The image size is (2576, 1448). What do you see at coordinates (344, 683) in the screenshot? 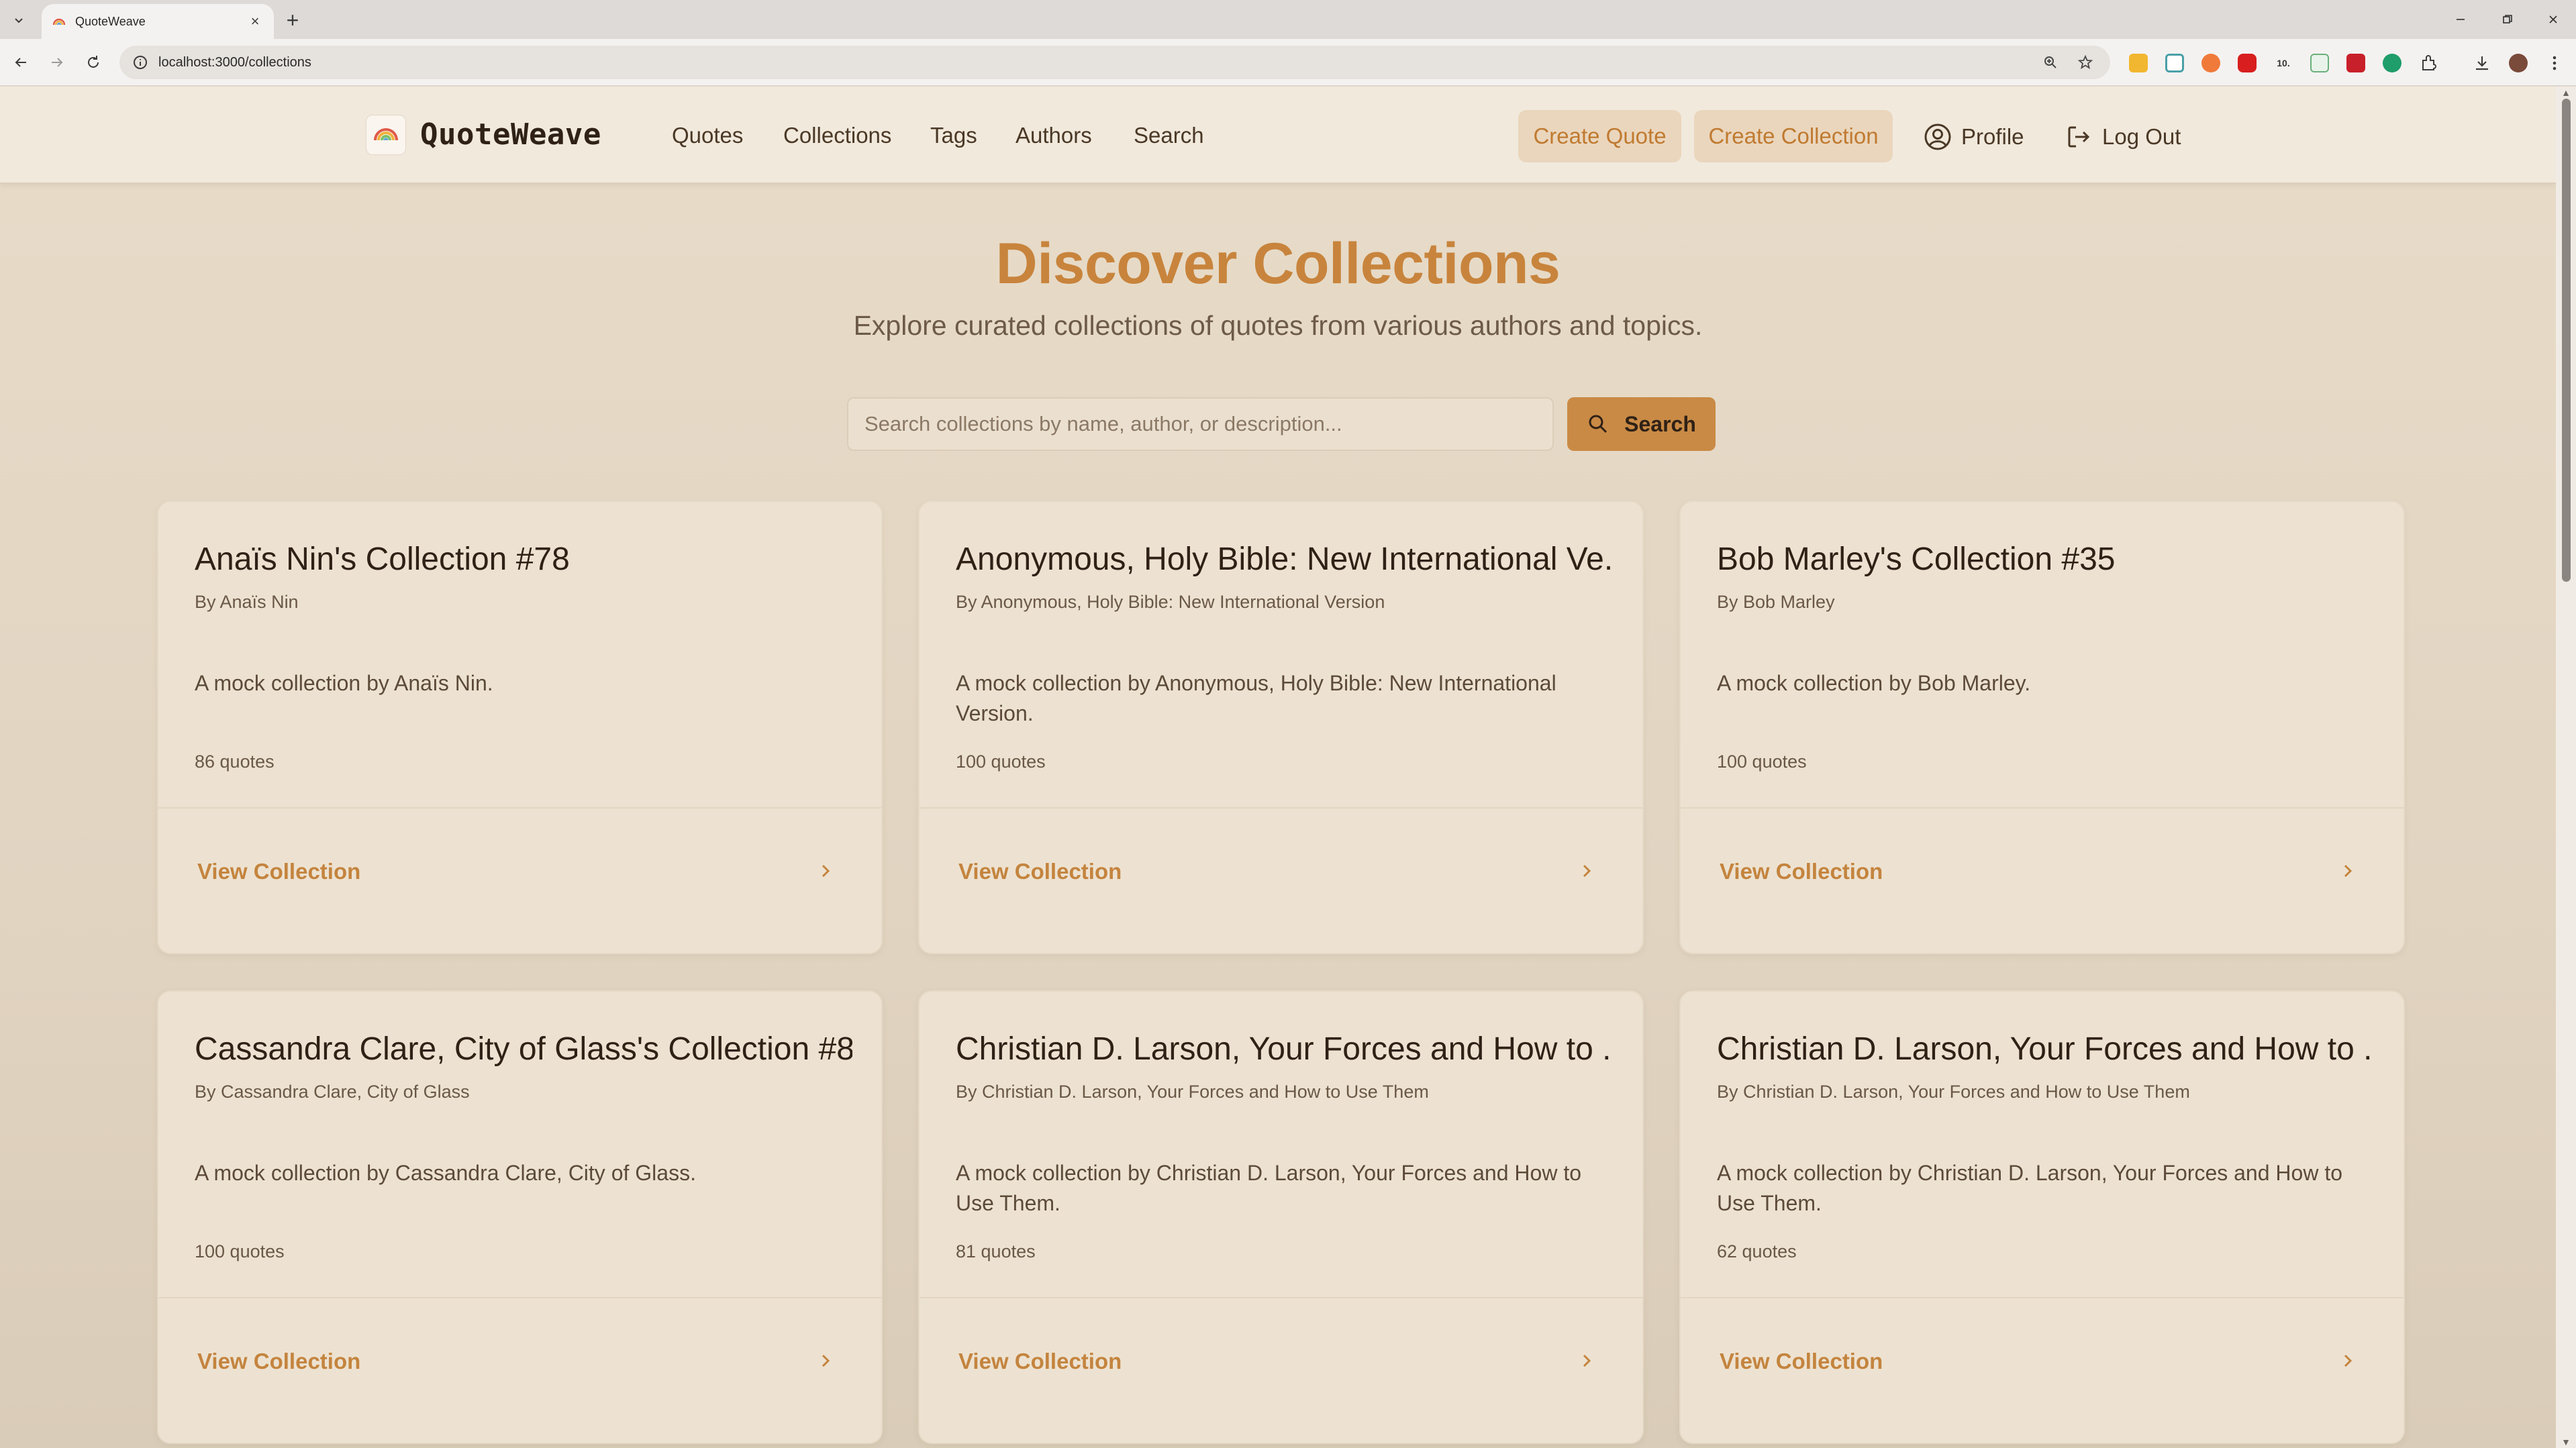
I see `collection-description: A mock collection by Anaïs Nin.` at bounding box center [344, 683].